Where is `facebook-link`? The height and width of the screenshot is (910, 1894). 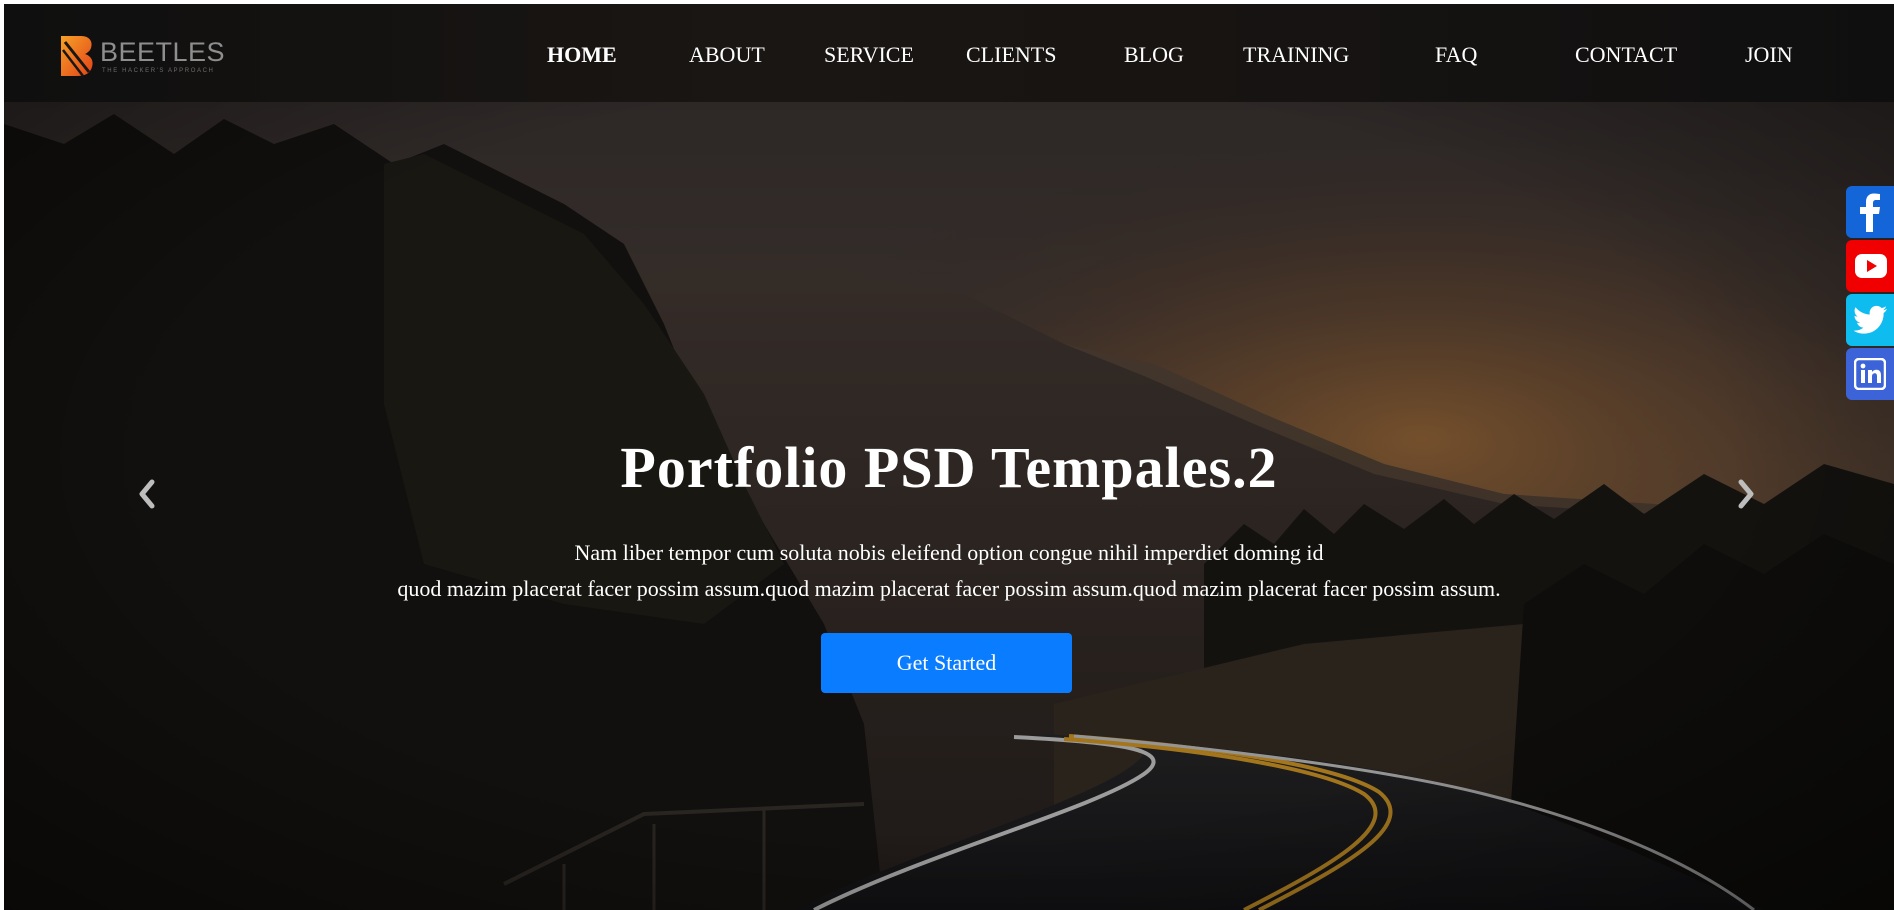 facebook-link is located at coordinates (1870, 212).